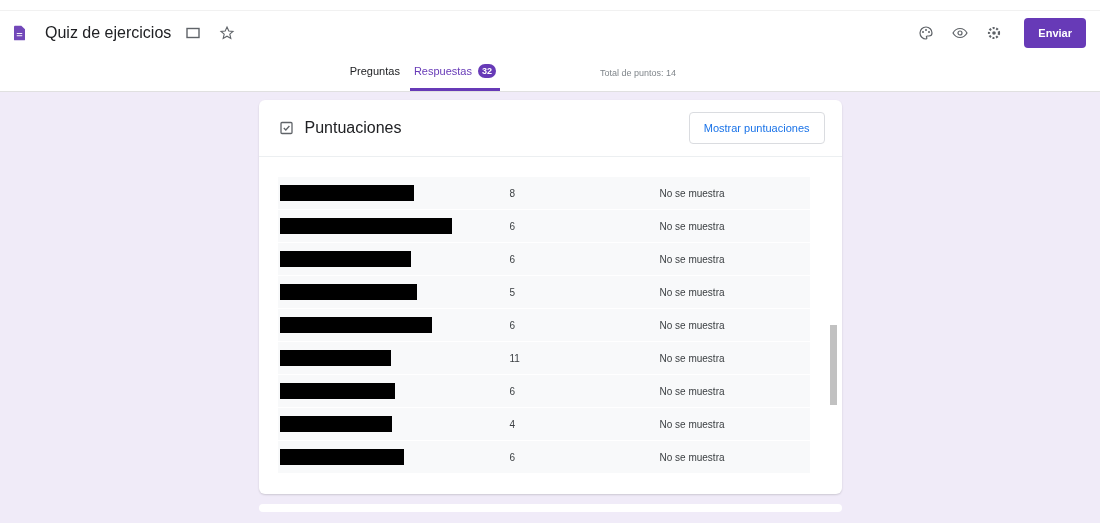 Image resolution: width=1100 pixels, height=523 pixels. I want to click on score-value: 8, so click(513, 193).